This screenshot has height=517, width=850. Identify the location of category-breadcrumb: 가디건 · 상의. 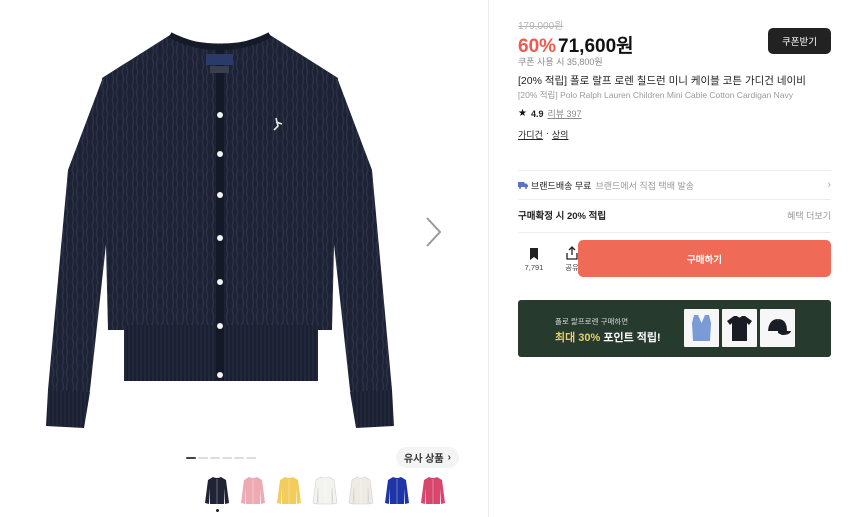
(543, 134).